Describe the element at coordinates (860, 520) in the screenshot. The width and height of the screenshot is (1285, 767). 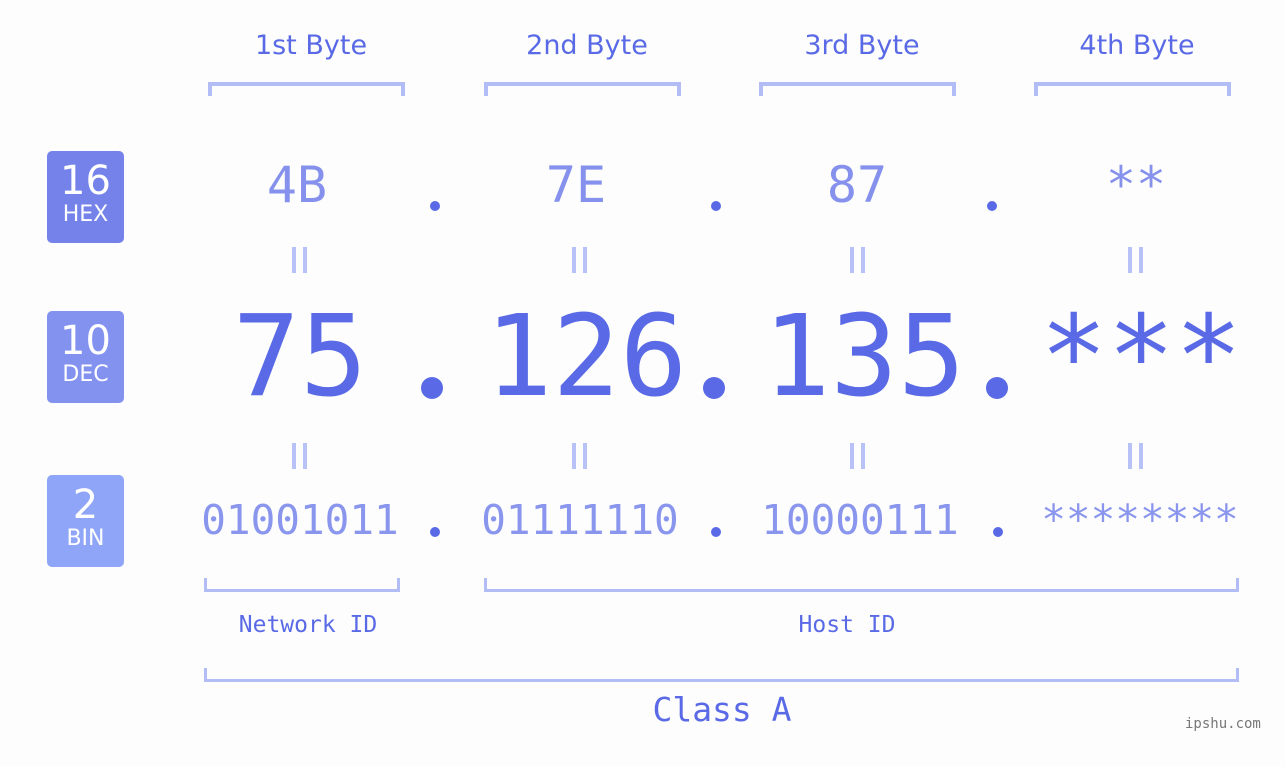
I see `bin-byte-3: 10000111` at that location.